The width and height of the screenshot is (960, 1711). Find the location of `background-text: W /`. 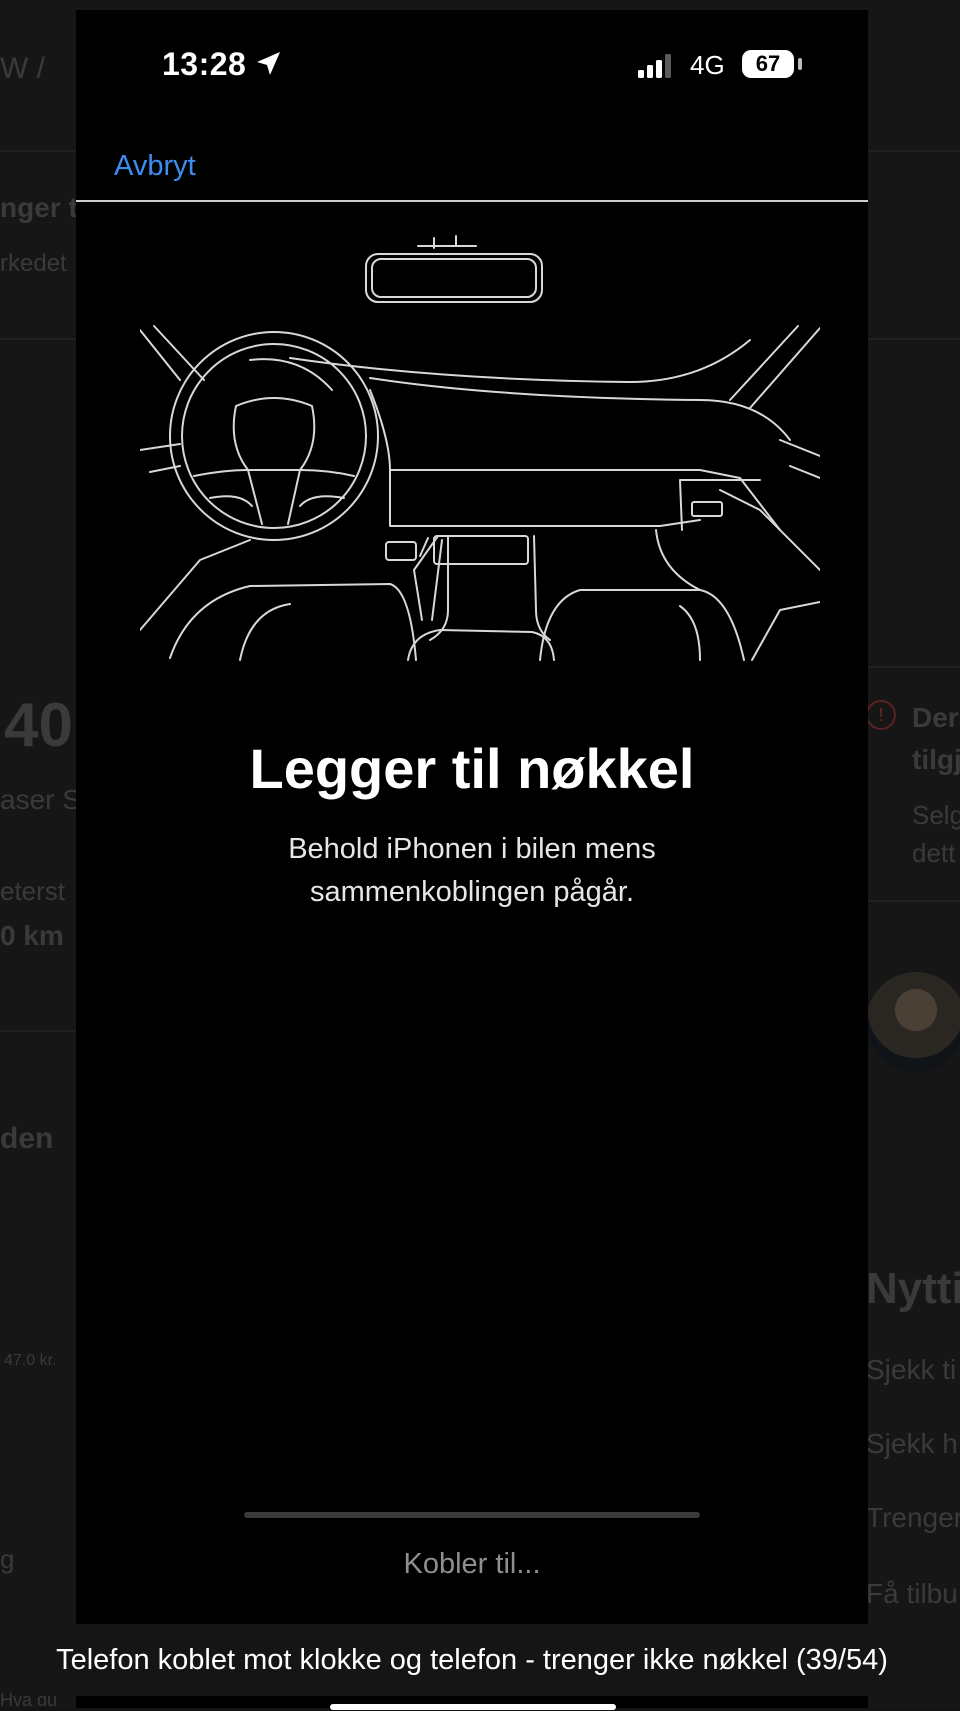

background-text: W / is located at coordinates (22, 68).